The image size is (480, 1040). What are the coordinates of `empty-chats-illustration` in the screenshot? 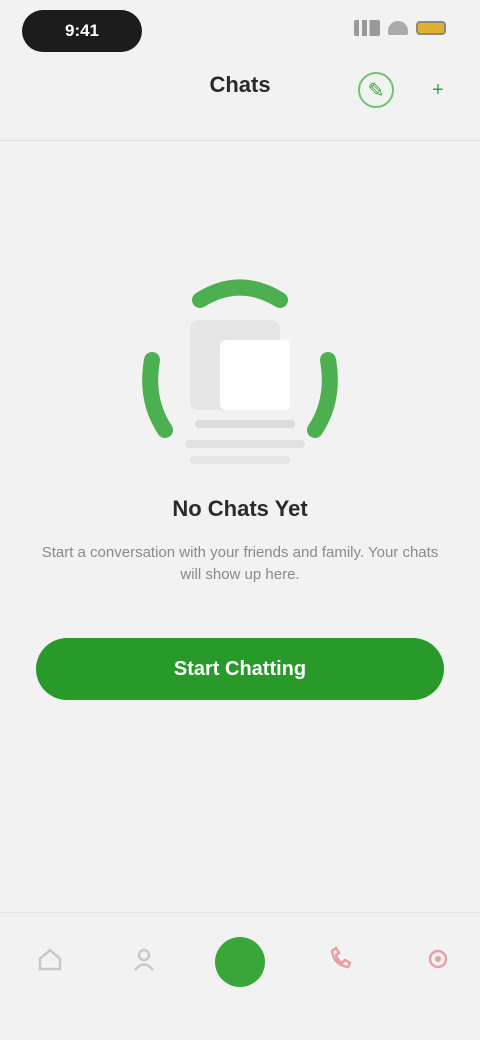 It's located at (240, 371).